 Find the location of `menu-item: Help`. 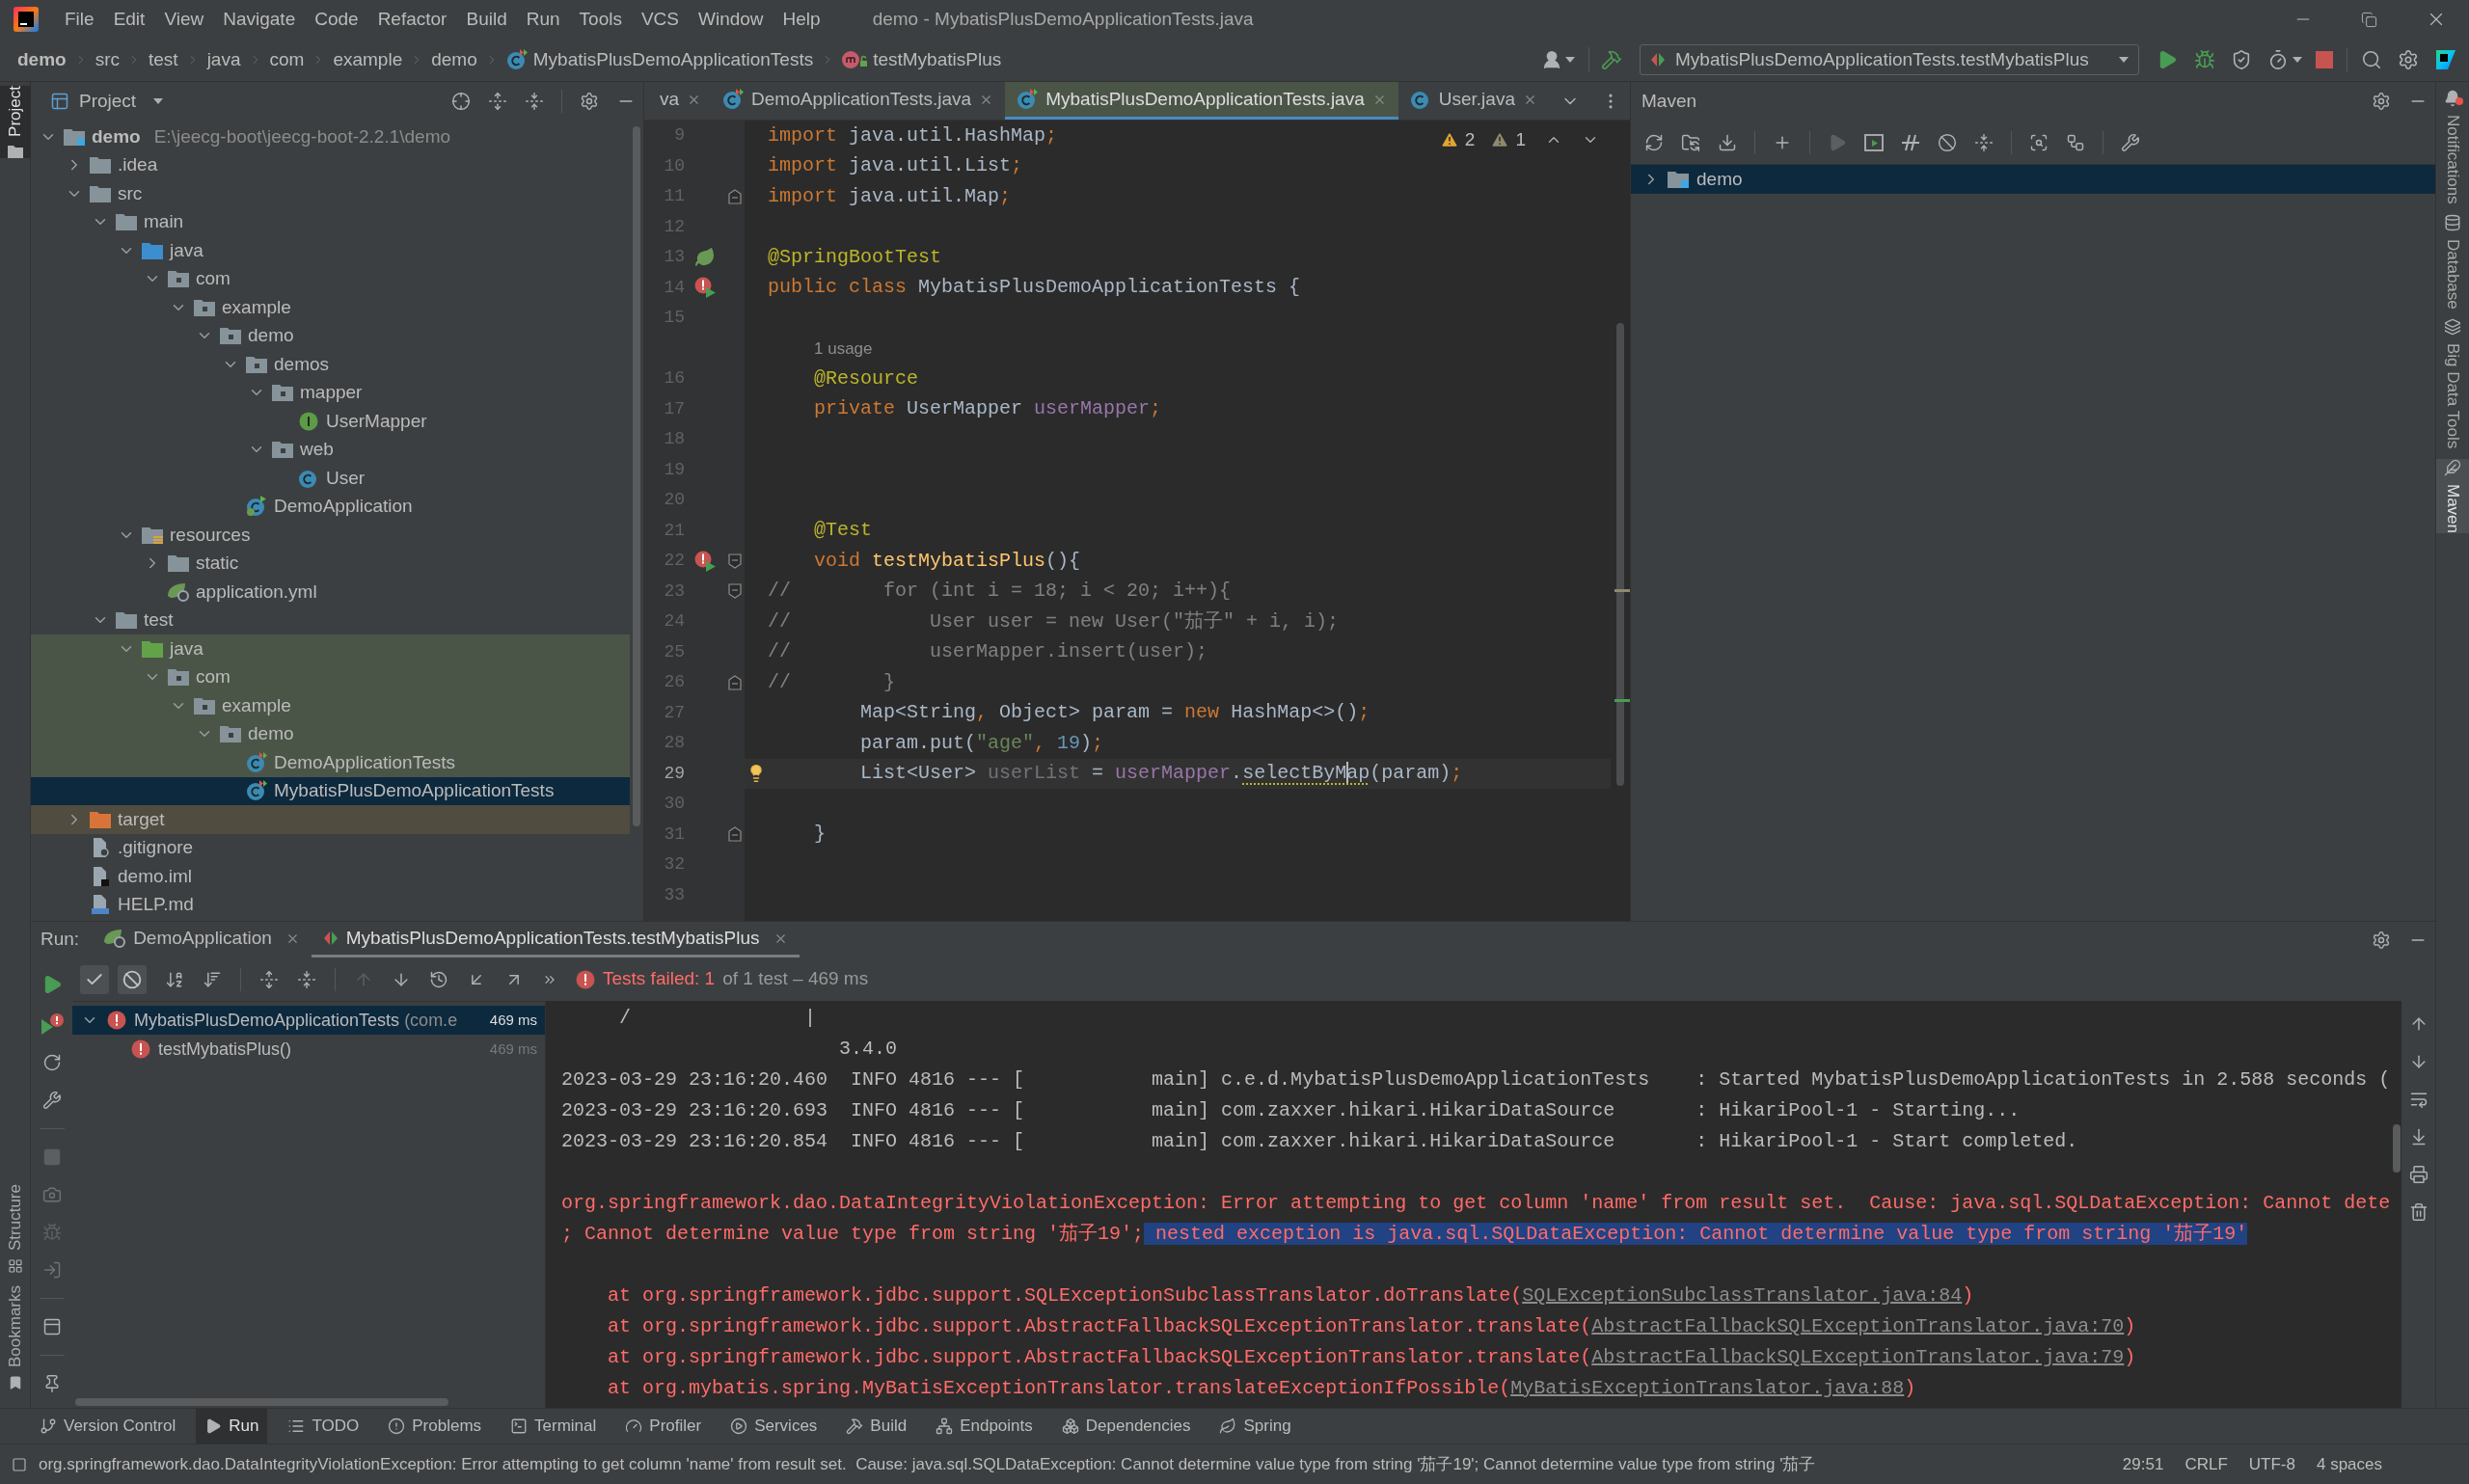

menu-item: Help is located at coordinates (801, 19).